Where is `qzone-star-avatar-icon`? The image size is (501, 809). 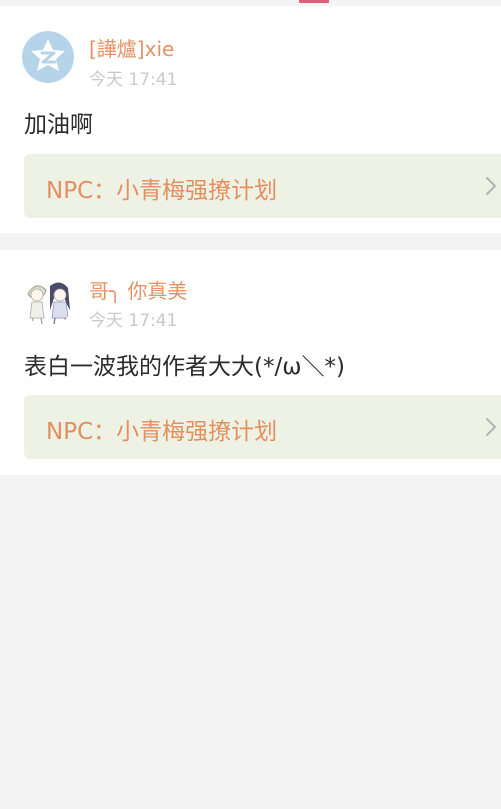 qzone-star-avatar-icon is located at coordinates (48, 57).